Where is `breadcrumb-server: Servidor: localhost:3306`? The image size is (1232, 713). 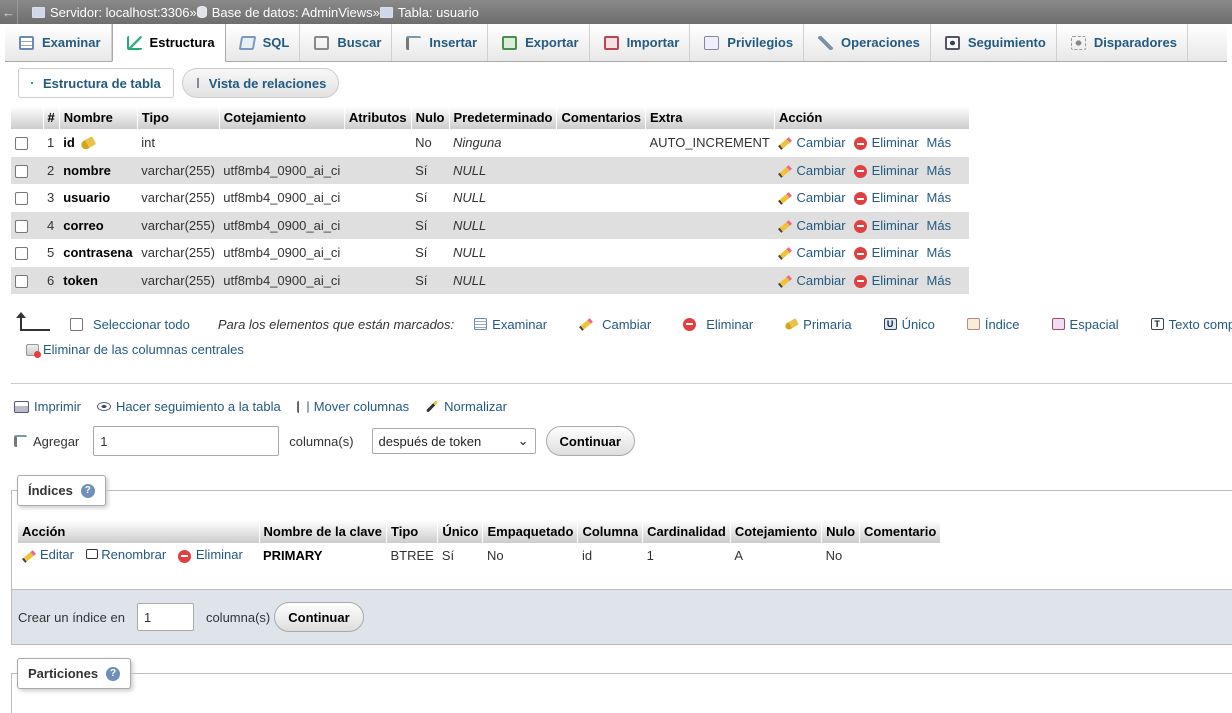
breadcrumb-server: Servidor: localhost:3306 is located at coordinates (110, 12).